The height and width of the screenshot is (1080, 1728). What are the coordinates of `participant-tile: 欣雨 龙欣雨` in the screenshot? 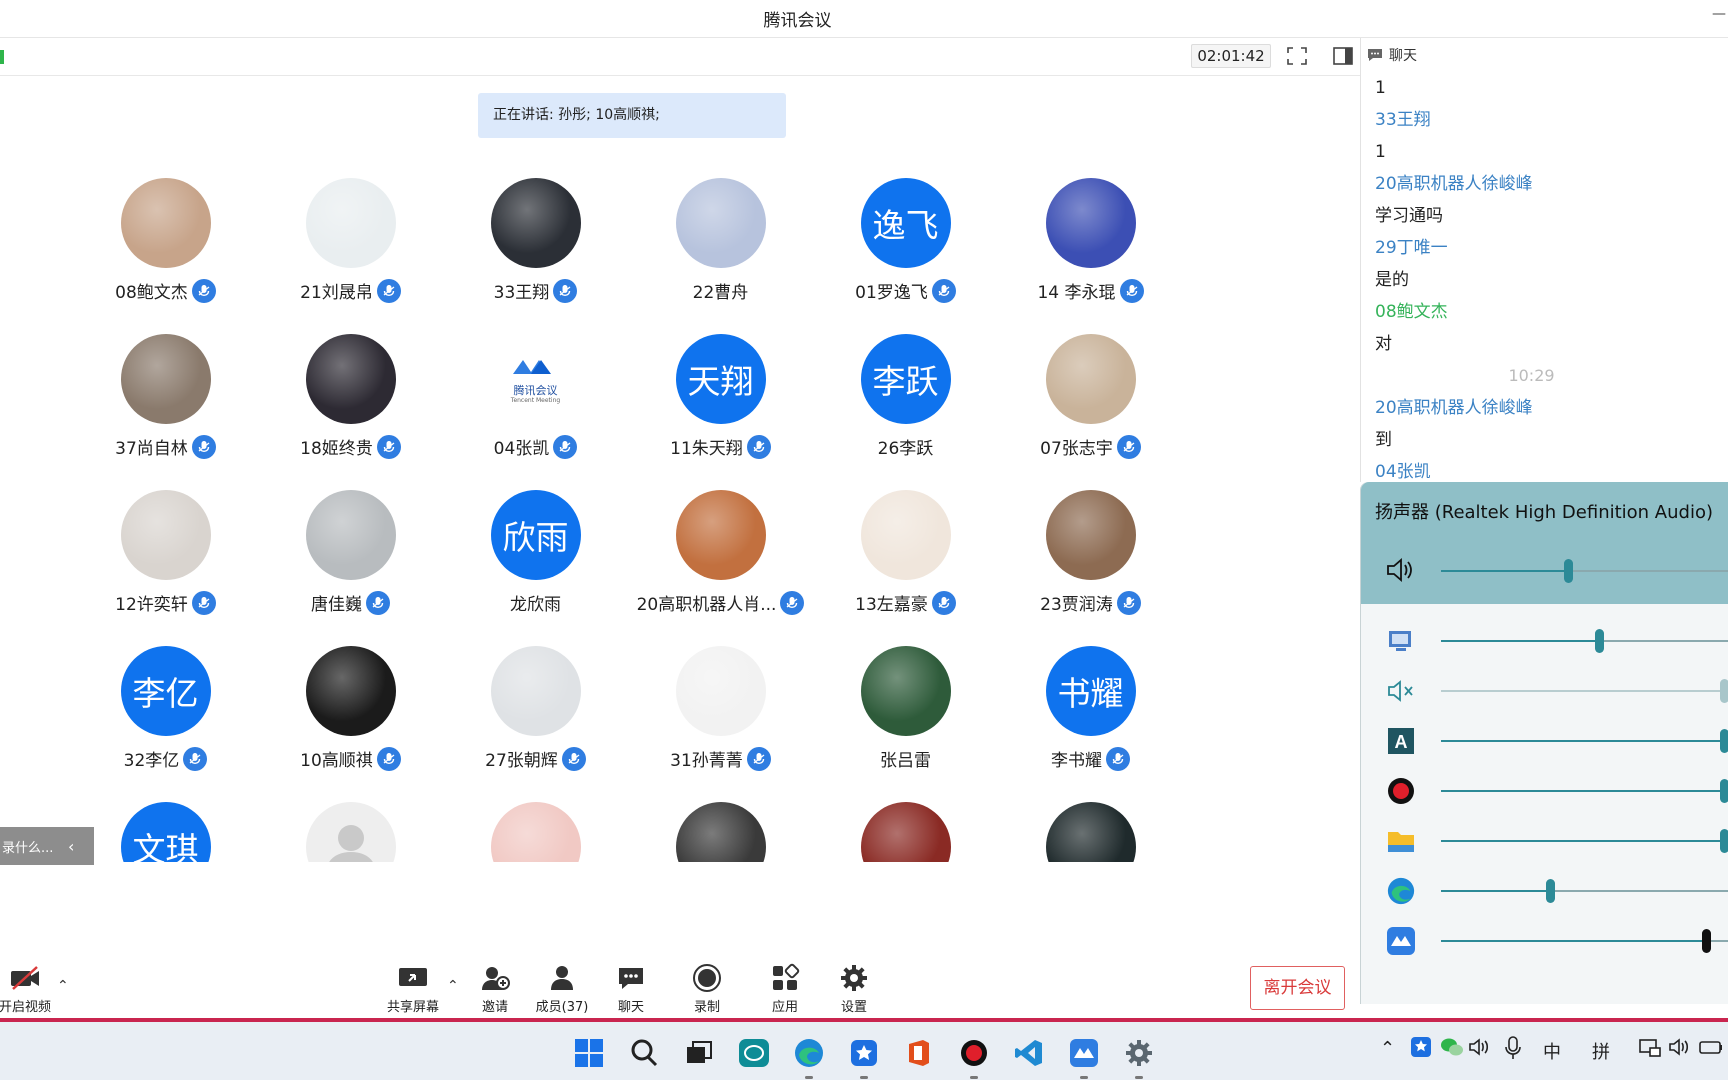 It's located at (535, 560).